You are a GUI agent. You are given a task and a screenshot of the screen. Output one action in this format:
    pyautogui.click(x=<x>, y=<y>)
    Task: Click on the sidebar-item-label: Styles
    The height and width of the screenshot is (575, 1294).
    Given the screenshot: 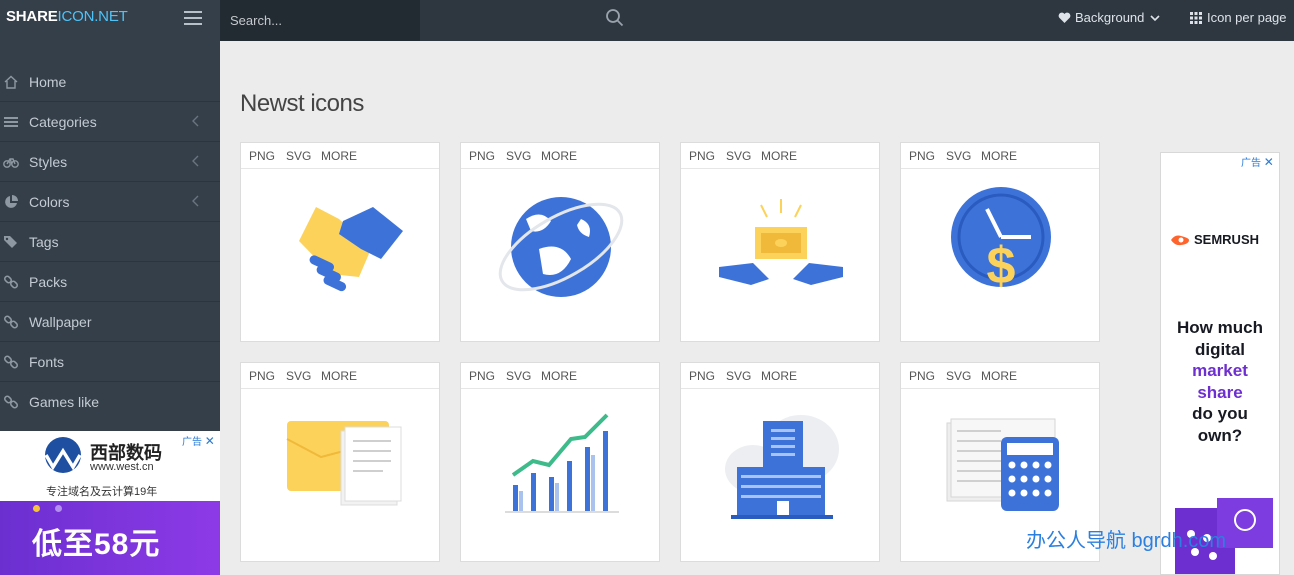 What is the action you would take?
    pyautogui.click(x=48, y=162)
    